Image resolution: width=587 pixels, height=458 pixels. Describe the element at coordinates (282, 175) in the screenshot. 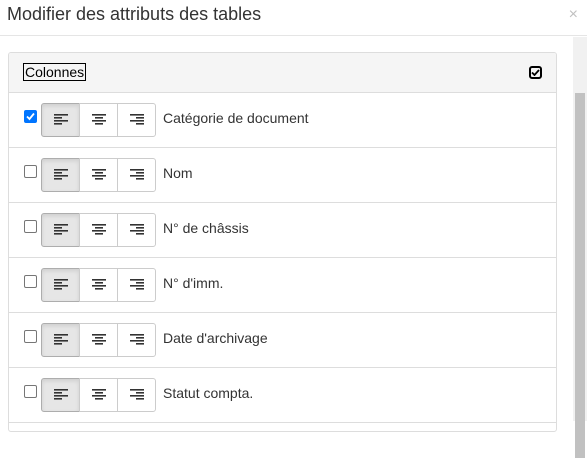

I see `column-row: Nom` at that location.